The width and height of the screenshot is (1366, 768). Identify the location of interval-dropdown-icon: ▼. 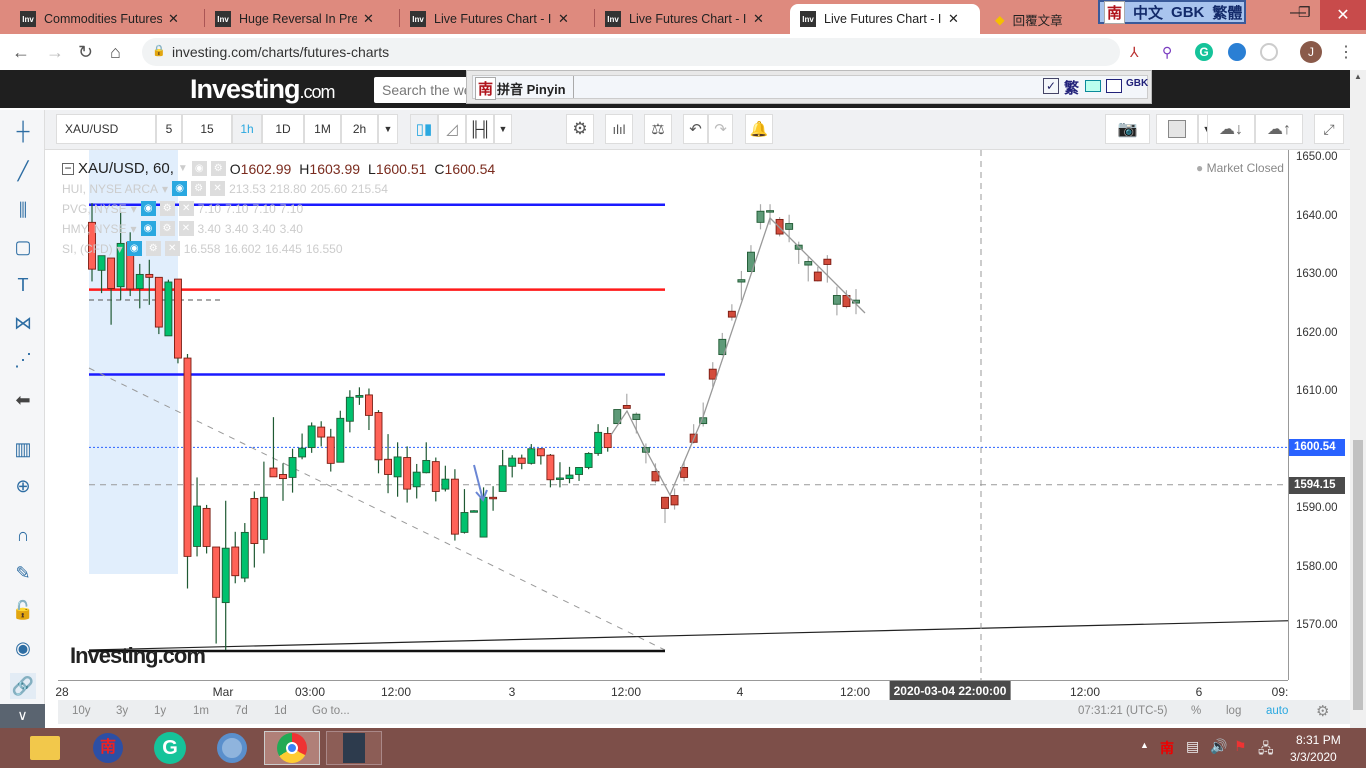
(388, 129).